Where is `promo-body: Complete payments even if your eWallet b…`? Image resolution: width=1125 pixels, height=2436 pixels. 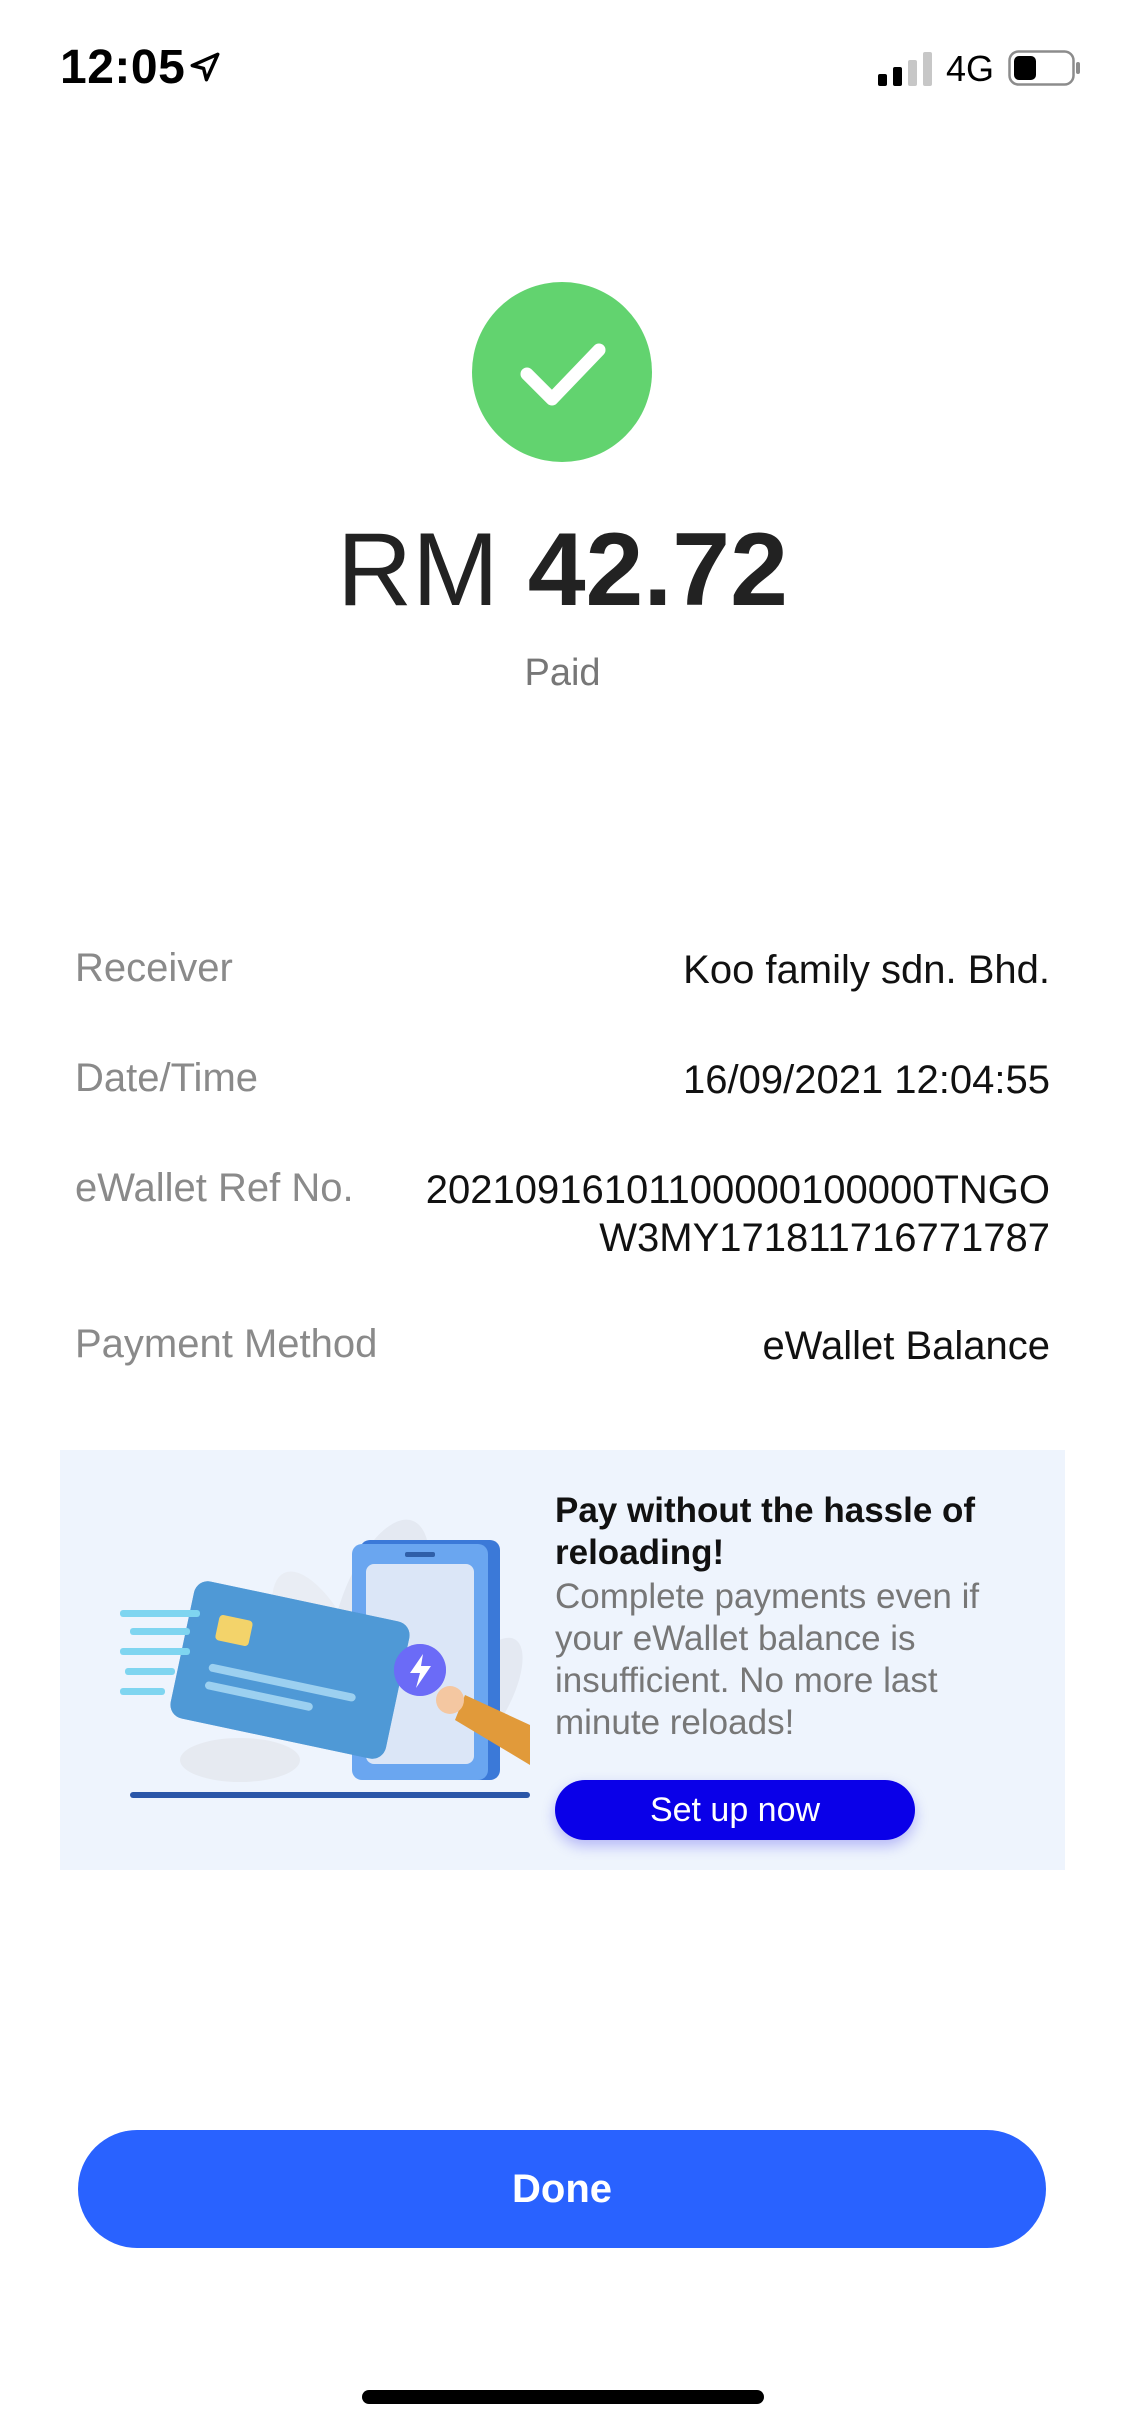
promo-body: Complete payments even if your eWallet b… is located at coordinates (767, 1659).